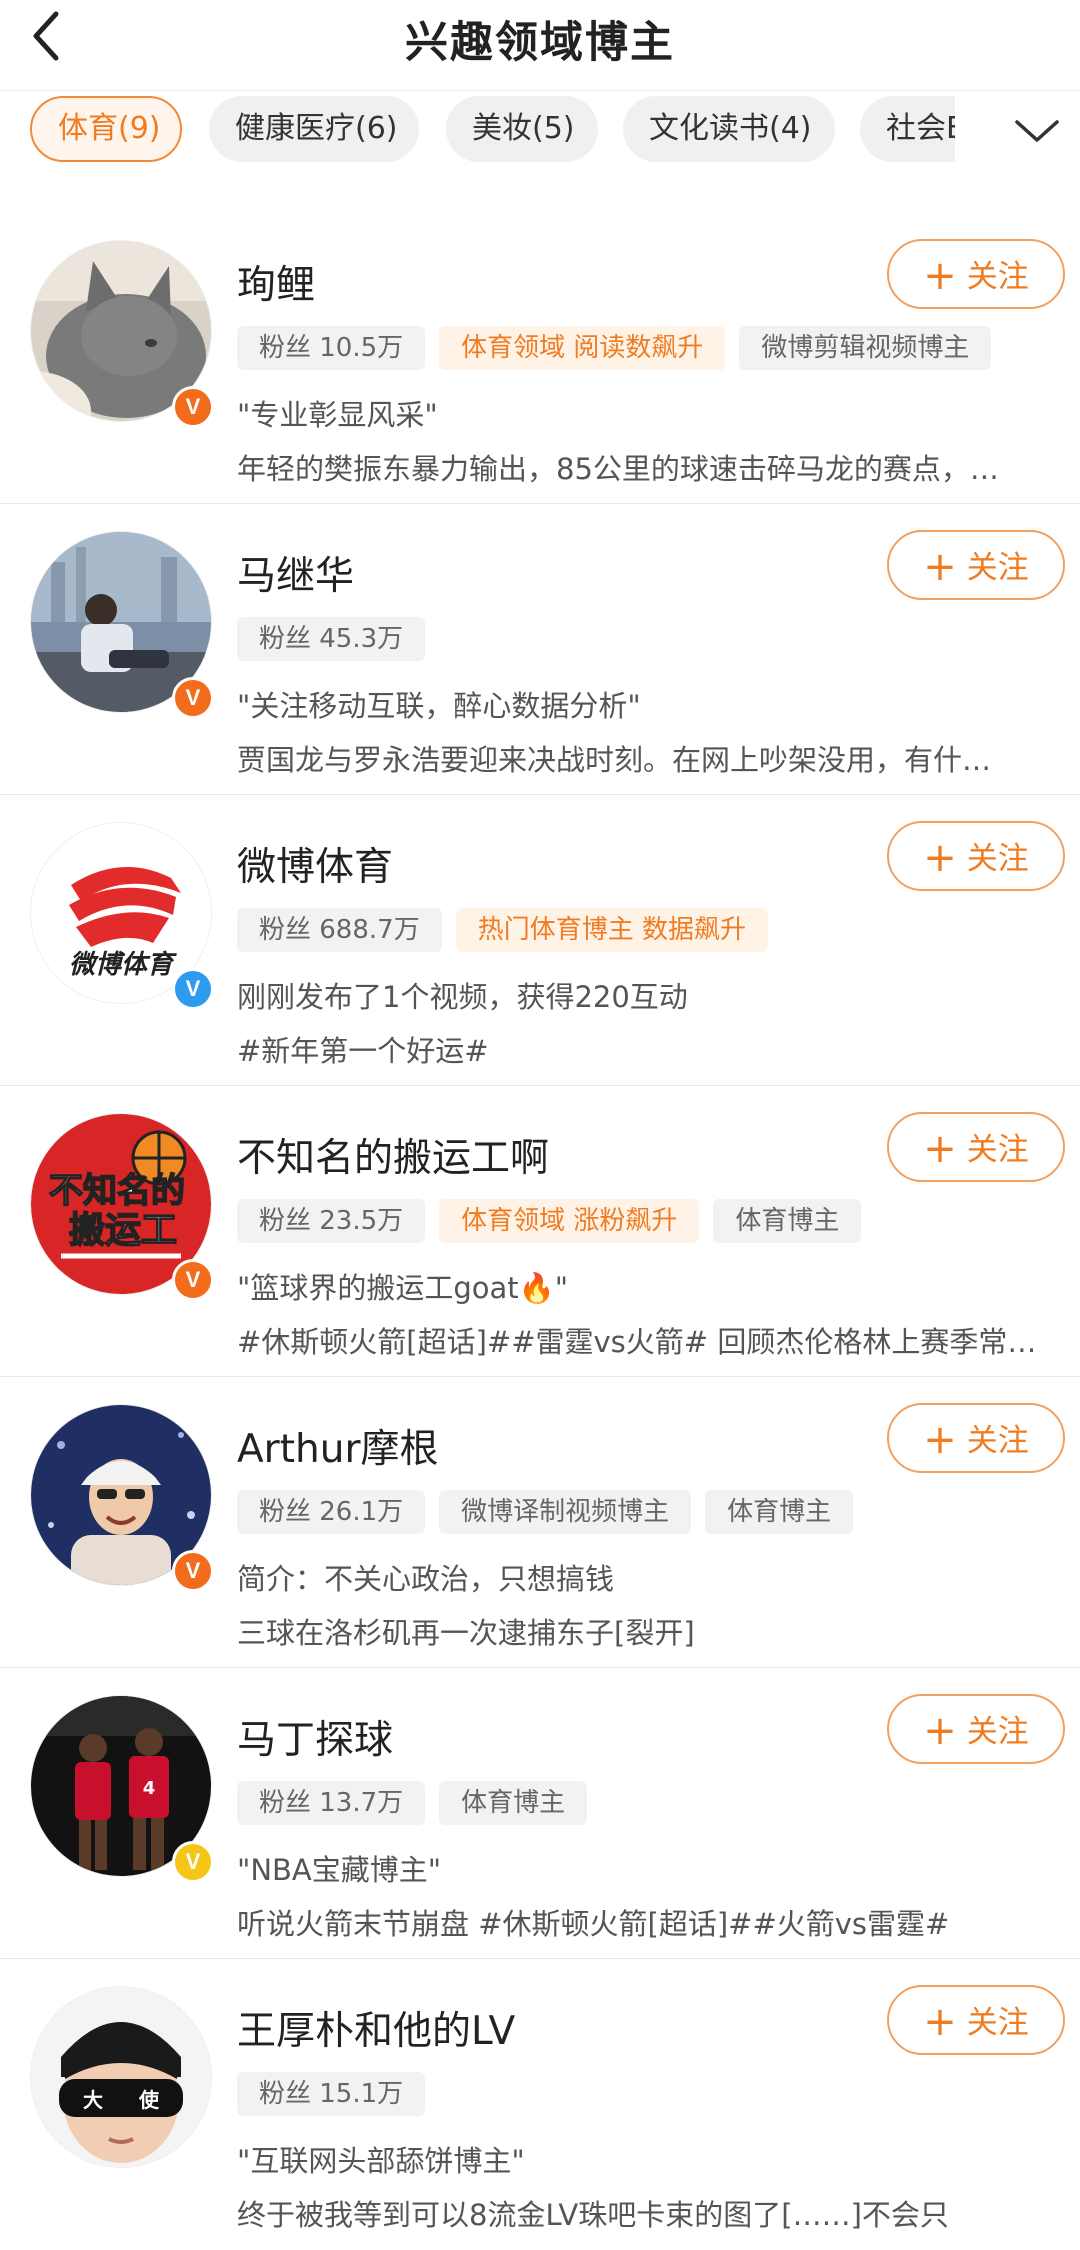 The width and height of the screenshot is (1080, 2250). I want to click on latest-post: 听说火箭末节崩盘 #休斯顿火箭[超话]##火箭vs雷霆#, so click(647, 1922).